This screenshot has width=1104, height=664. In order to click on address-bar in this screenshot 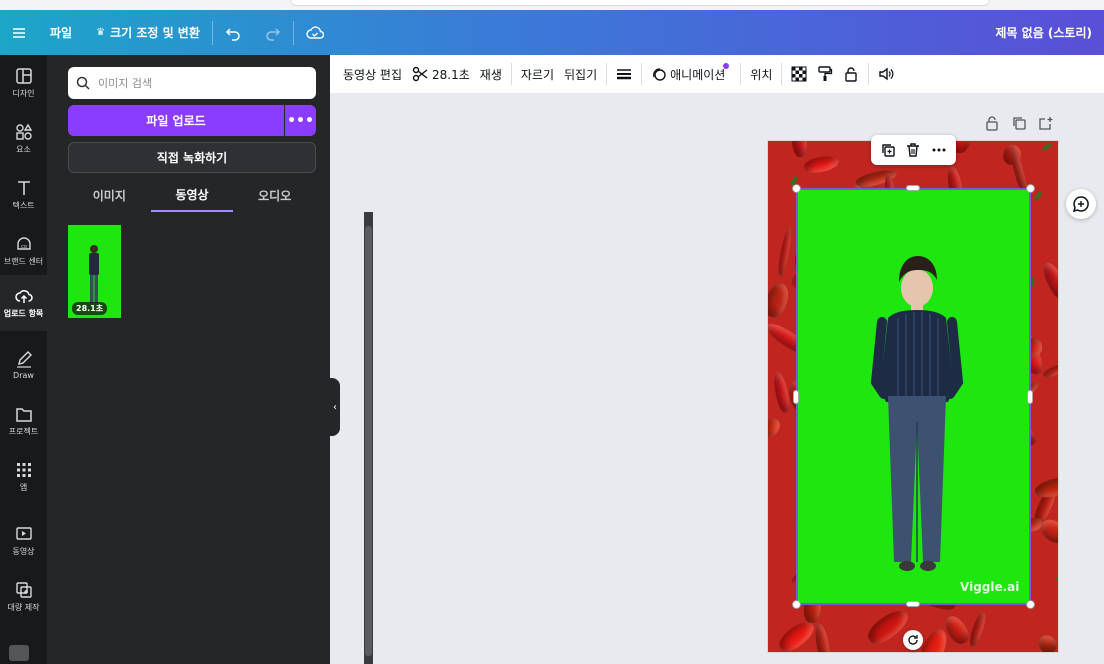, I will do `click(640, 3)`.